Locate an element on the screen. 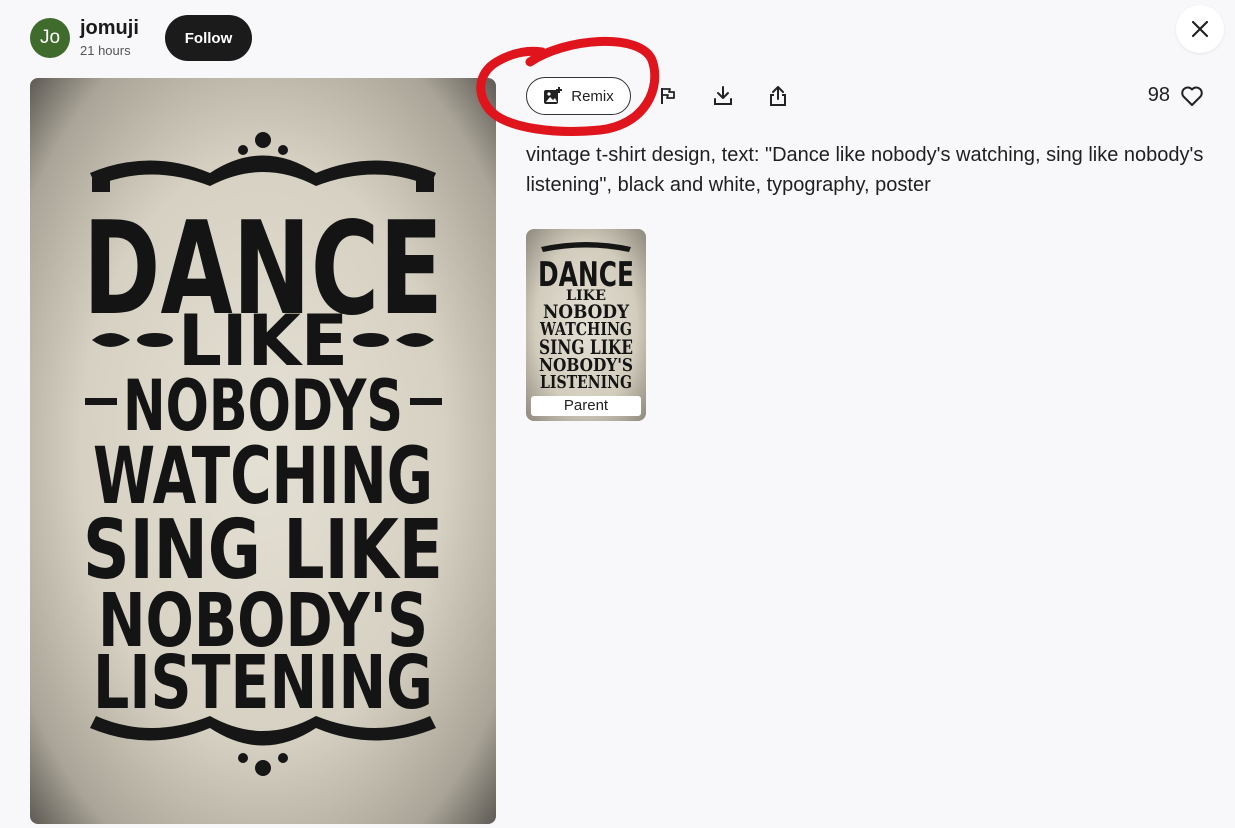  follow-button: Follow is located at coordinates (208, 38).